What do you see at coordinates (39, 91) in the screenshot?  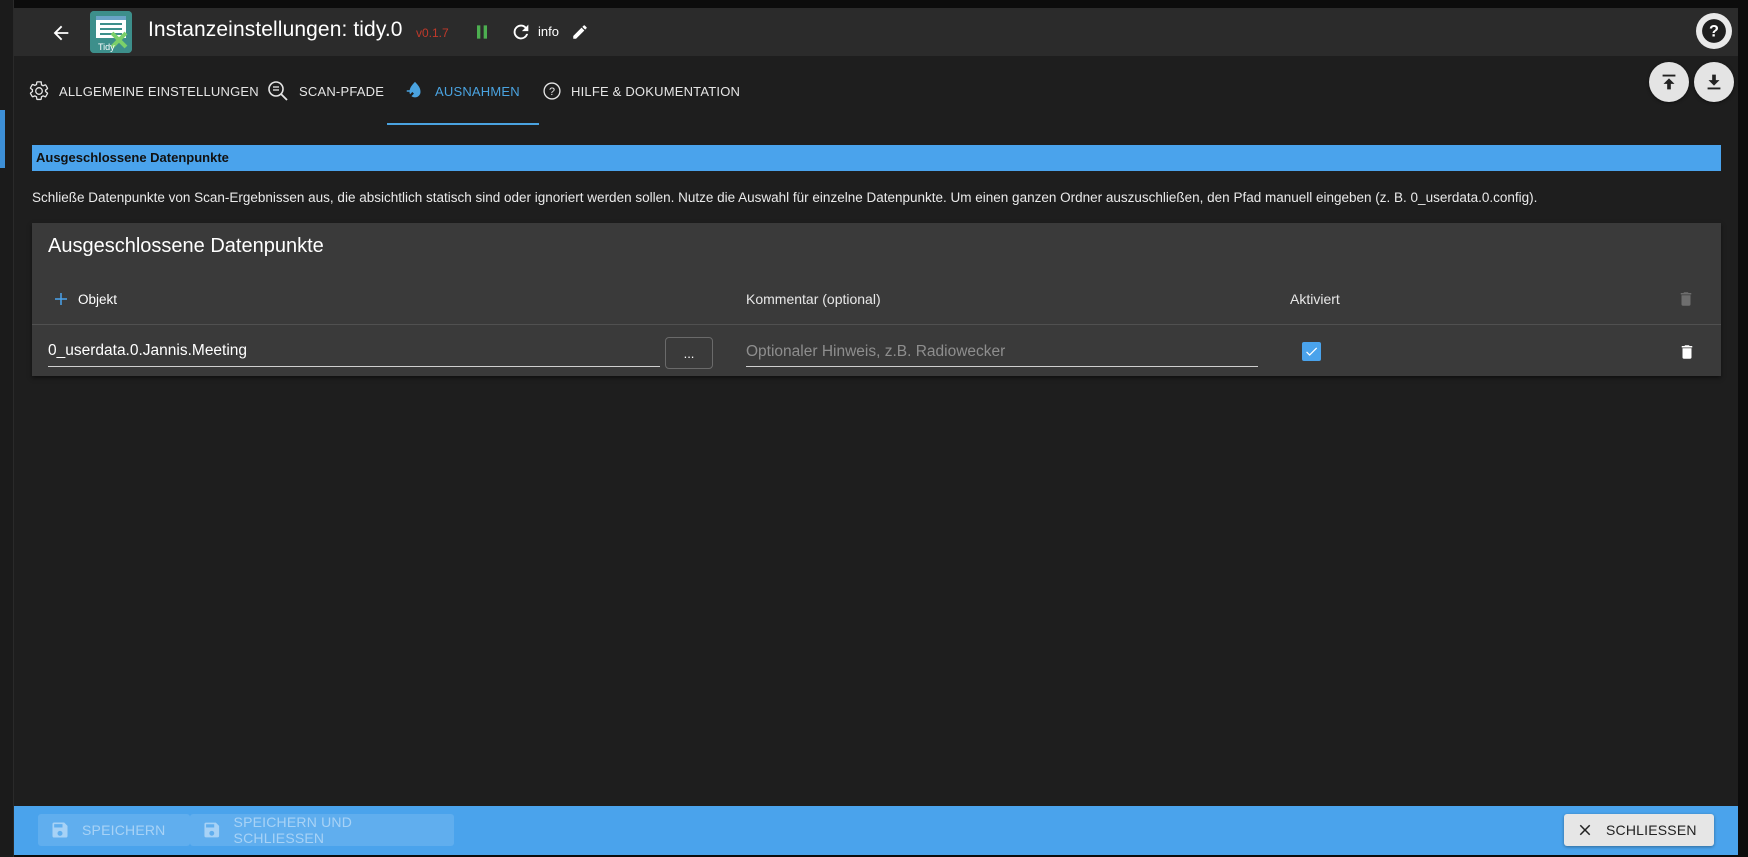 I see `gear-icon` at bounding box center [39, 91].